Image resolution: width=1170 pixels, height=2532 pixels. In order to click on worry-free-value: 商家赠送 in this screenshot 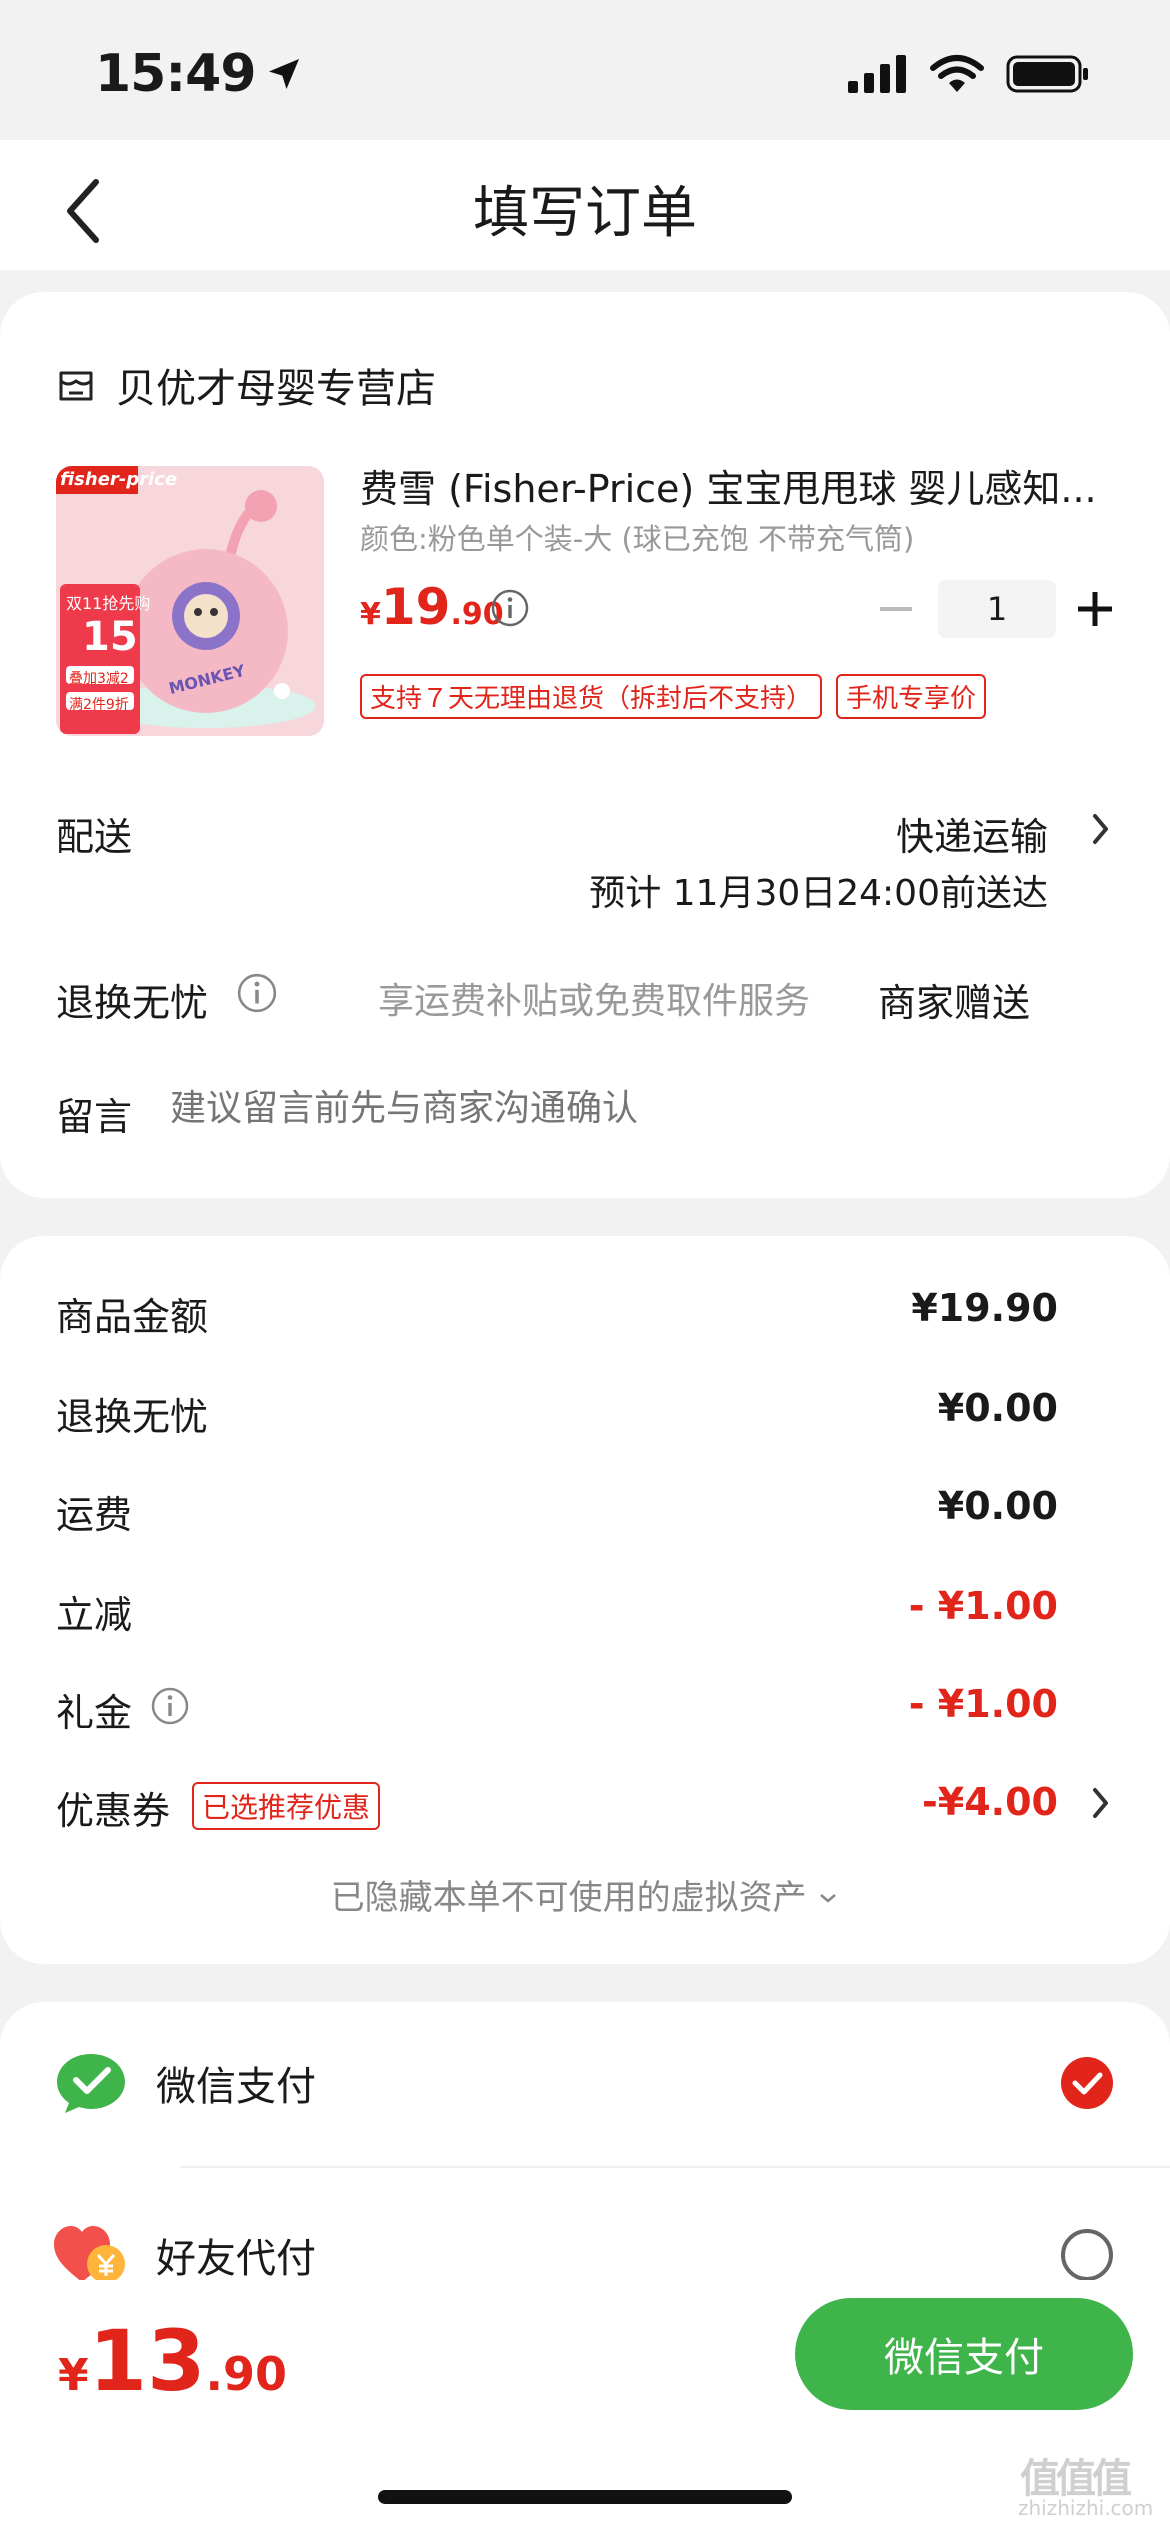, I will do `click(954, 1003)`.